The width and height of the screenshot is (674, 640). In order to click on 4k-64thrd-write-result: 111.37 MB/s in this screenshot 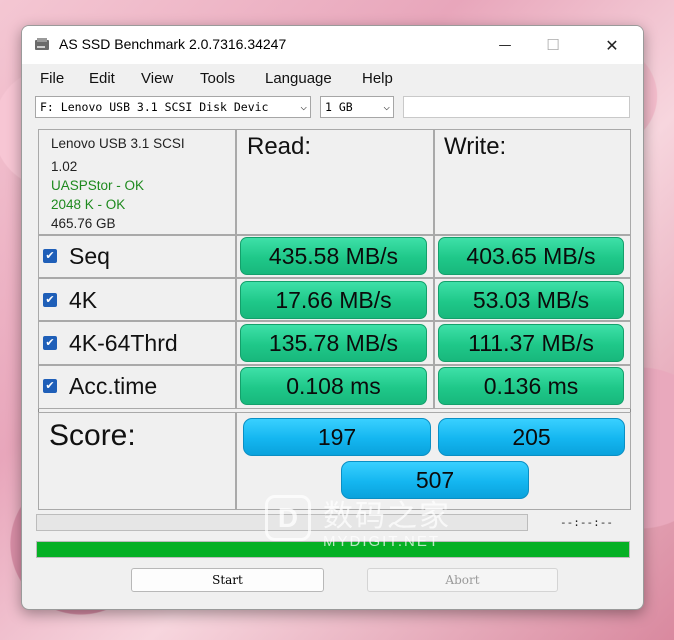, I will do `click(531, 343)`.